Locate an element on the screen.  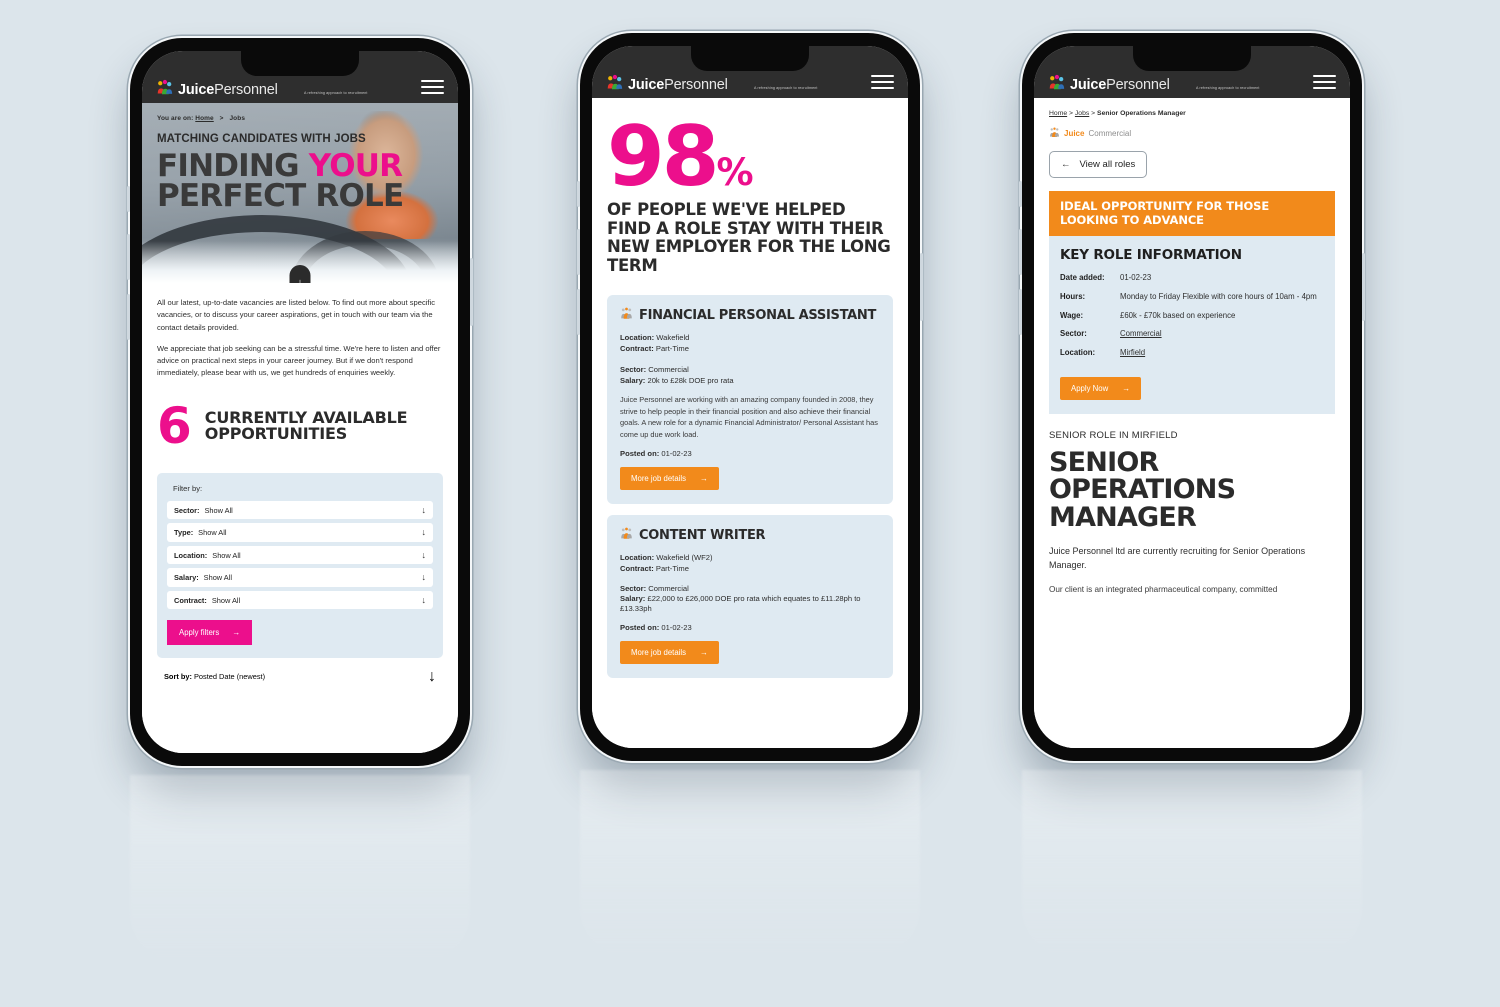
info-key: Location: is located at coordinates (1078, 352).